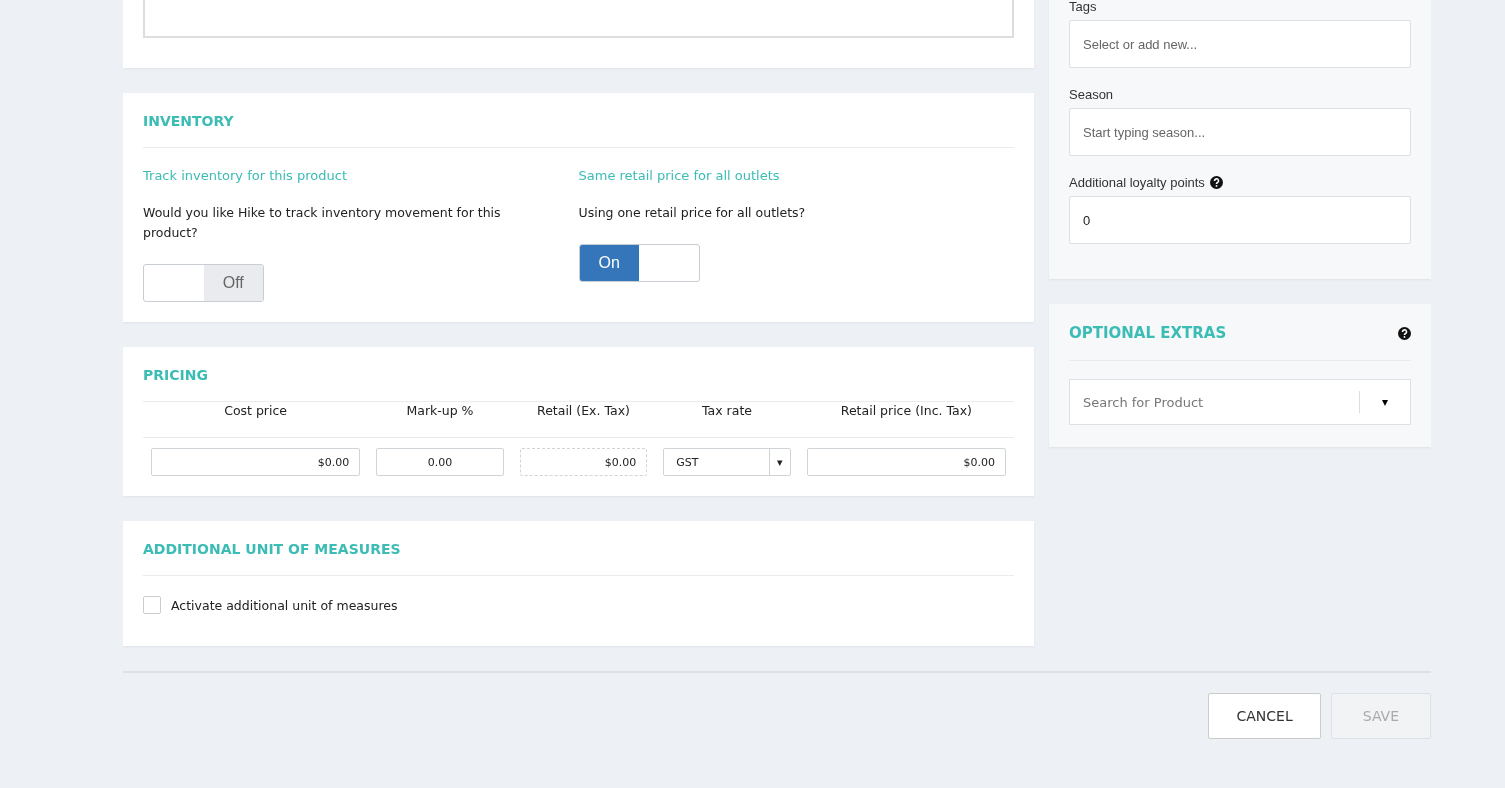  Describe the element at coordinates (679, 175) in the screenshot. I see `option-heading: Same retail price for all outlets` at that location.